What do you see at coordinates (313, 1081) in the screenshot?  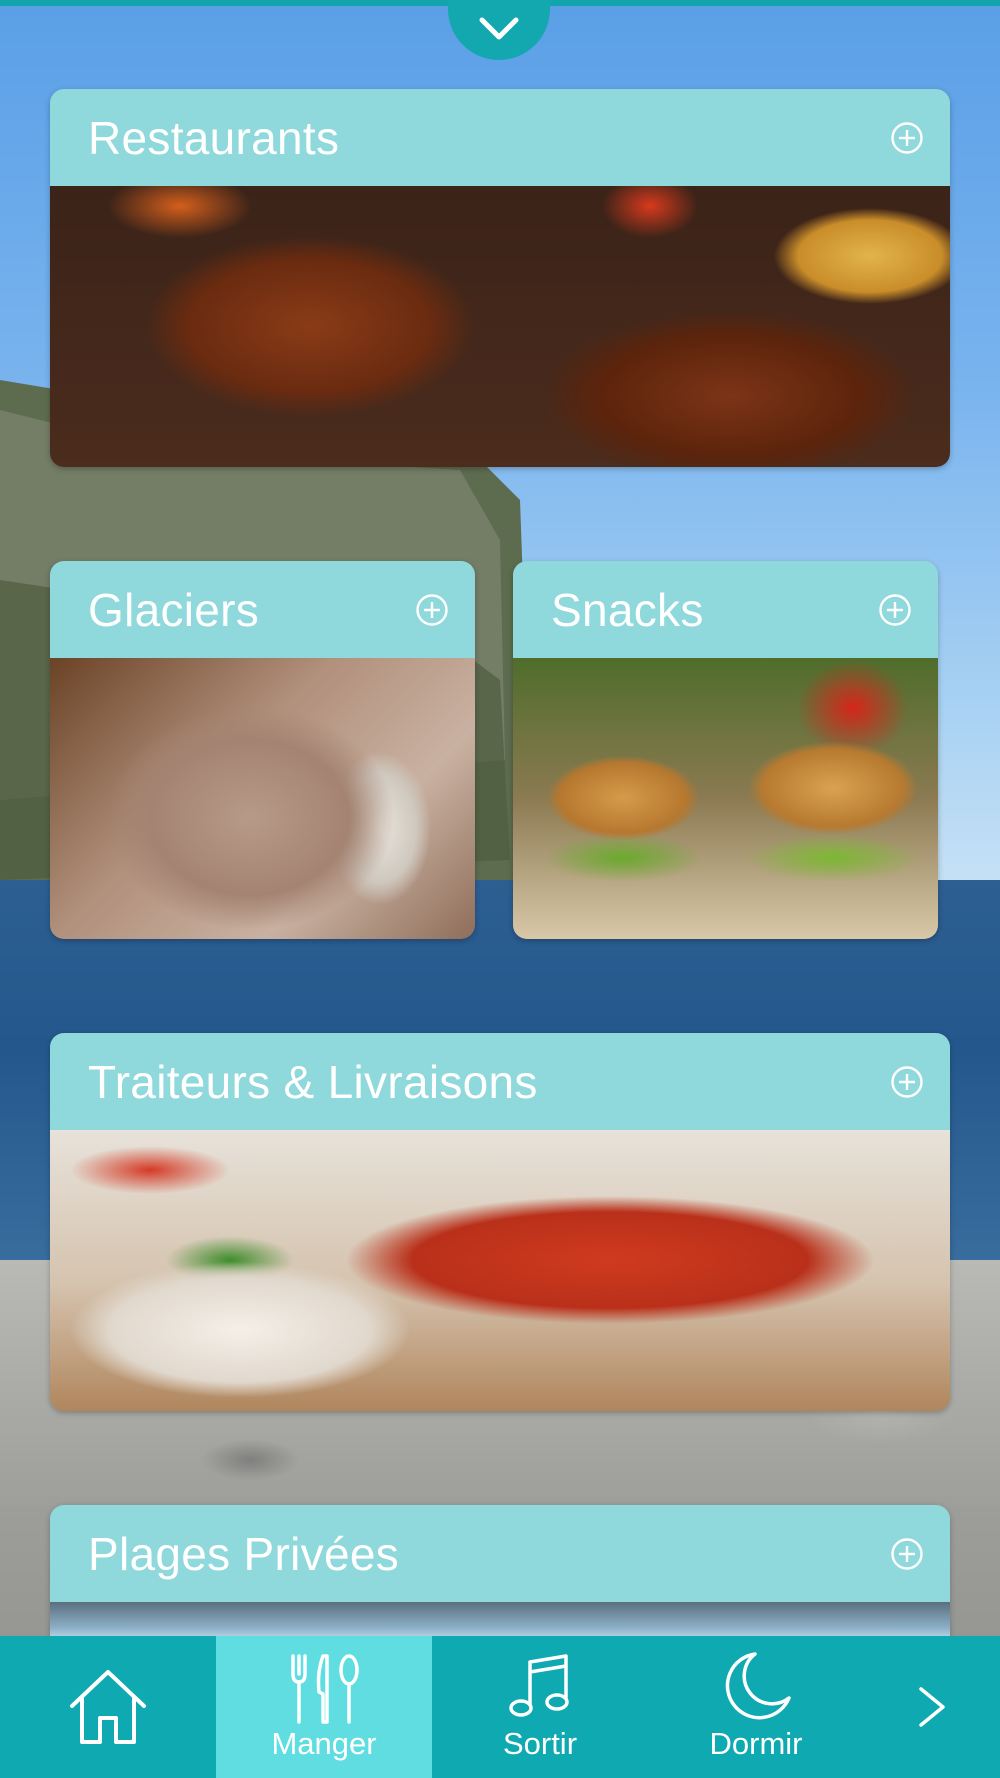 I see `card-title: Traiteurs & Livraisons` at bounding box center [313, 1081].